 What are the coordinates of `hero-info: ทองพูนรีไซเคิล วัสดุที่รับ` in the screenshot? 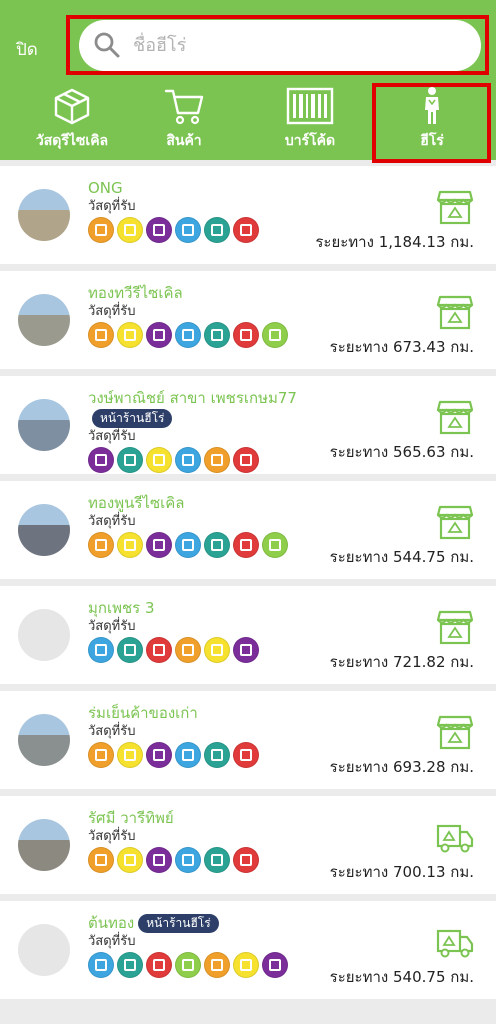 It's located at (203, 525).